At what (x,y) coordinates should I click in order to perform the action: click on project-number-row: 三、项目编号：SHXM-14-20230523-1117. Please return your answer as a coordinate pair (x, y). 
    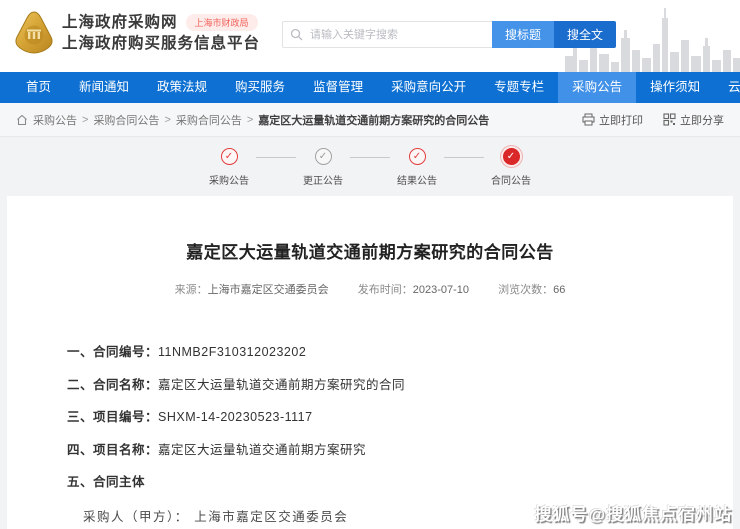
    Looking at the image, I should click on (190, 417).